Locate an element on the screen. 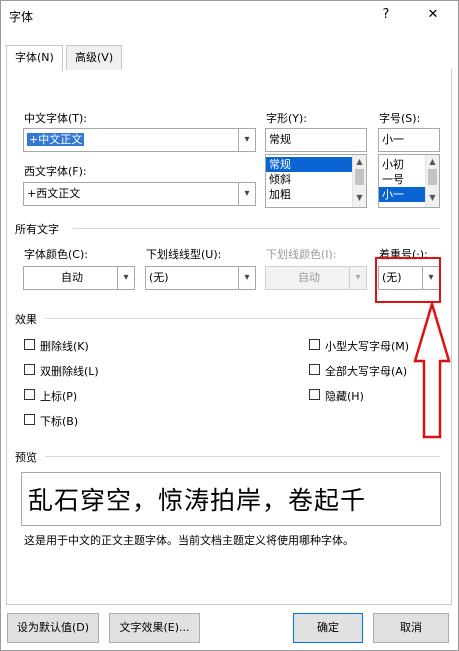 The image size is (459, 651). size-listbox: 小初 一号 小一 ▲ ▼ is located at coordinates (409, 181).